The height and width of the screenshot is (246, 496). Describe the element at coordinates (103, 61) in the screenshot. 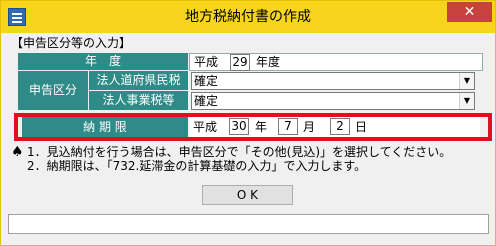

I see `year-label: 年 度` at that location.